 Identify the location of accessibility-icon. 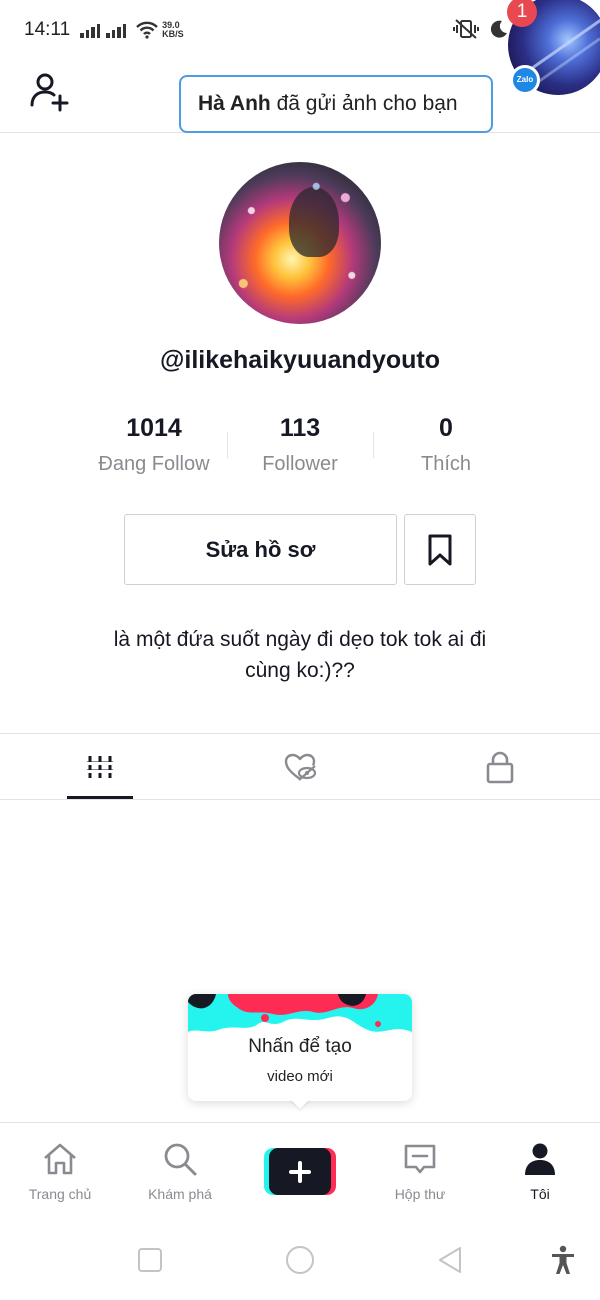
(563, 1260).